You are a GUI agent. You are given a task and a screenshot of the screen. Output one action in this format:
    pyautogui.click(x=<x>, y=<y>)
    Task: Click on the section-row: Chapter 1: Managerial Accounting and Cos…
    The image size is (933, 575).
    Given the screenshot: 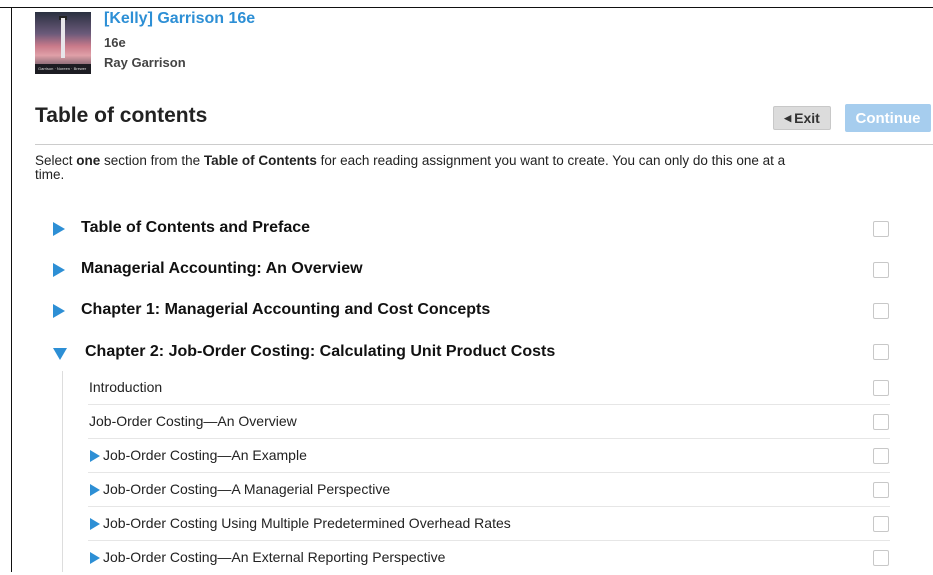 What is the action you would take?
    pyautogui.click(x=466, y=310)
    